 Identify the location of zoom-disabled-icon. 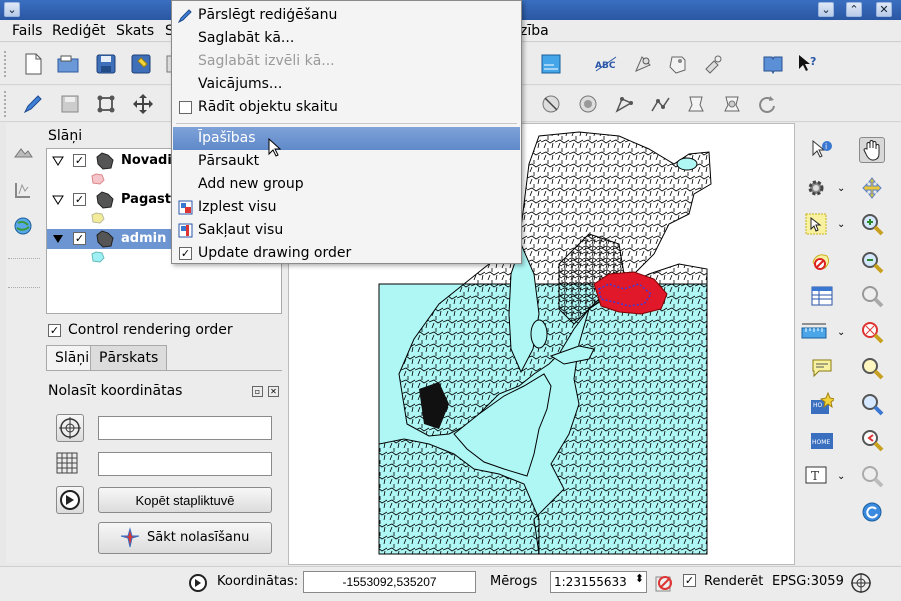
(872, 476).